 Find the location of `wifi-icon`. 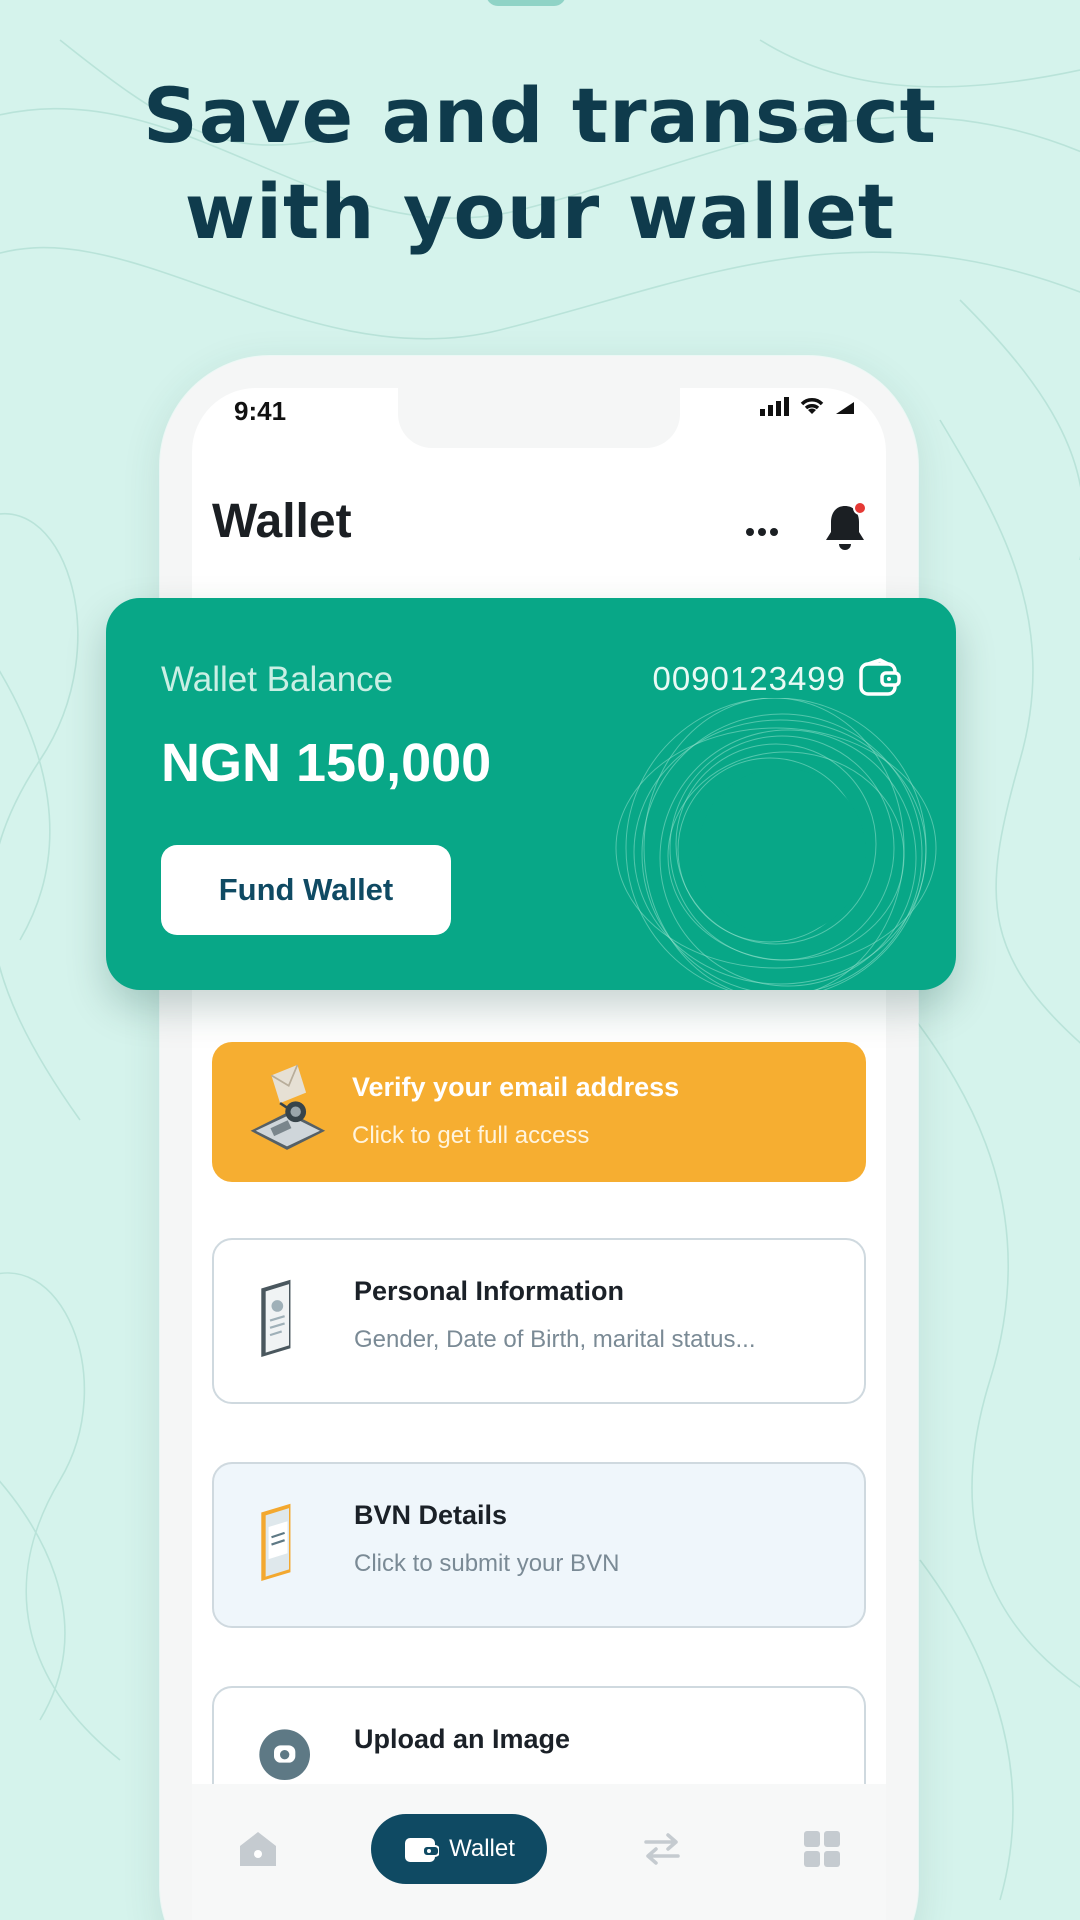

wifi-icon is located at coordinates (812, 406).